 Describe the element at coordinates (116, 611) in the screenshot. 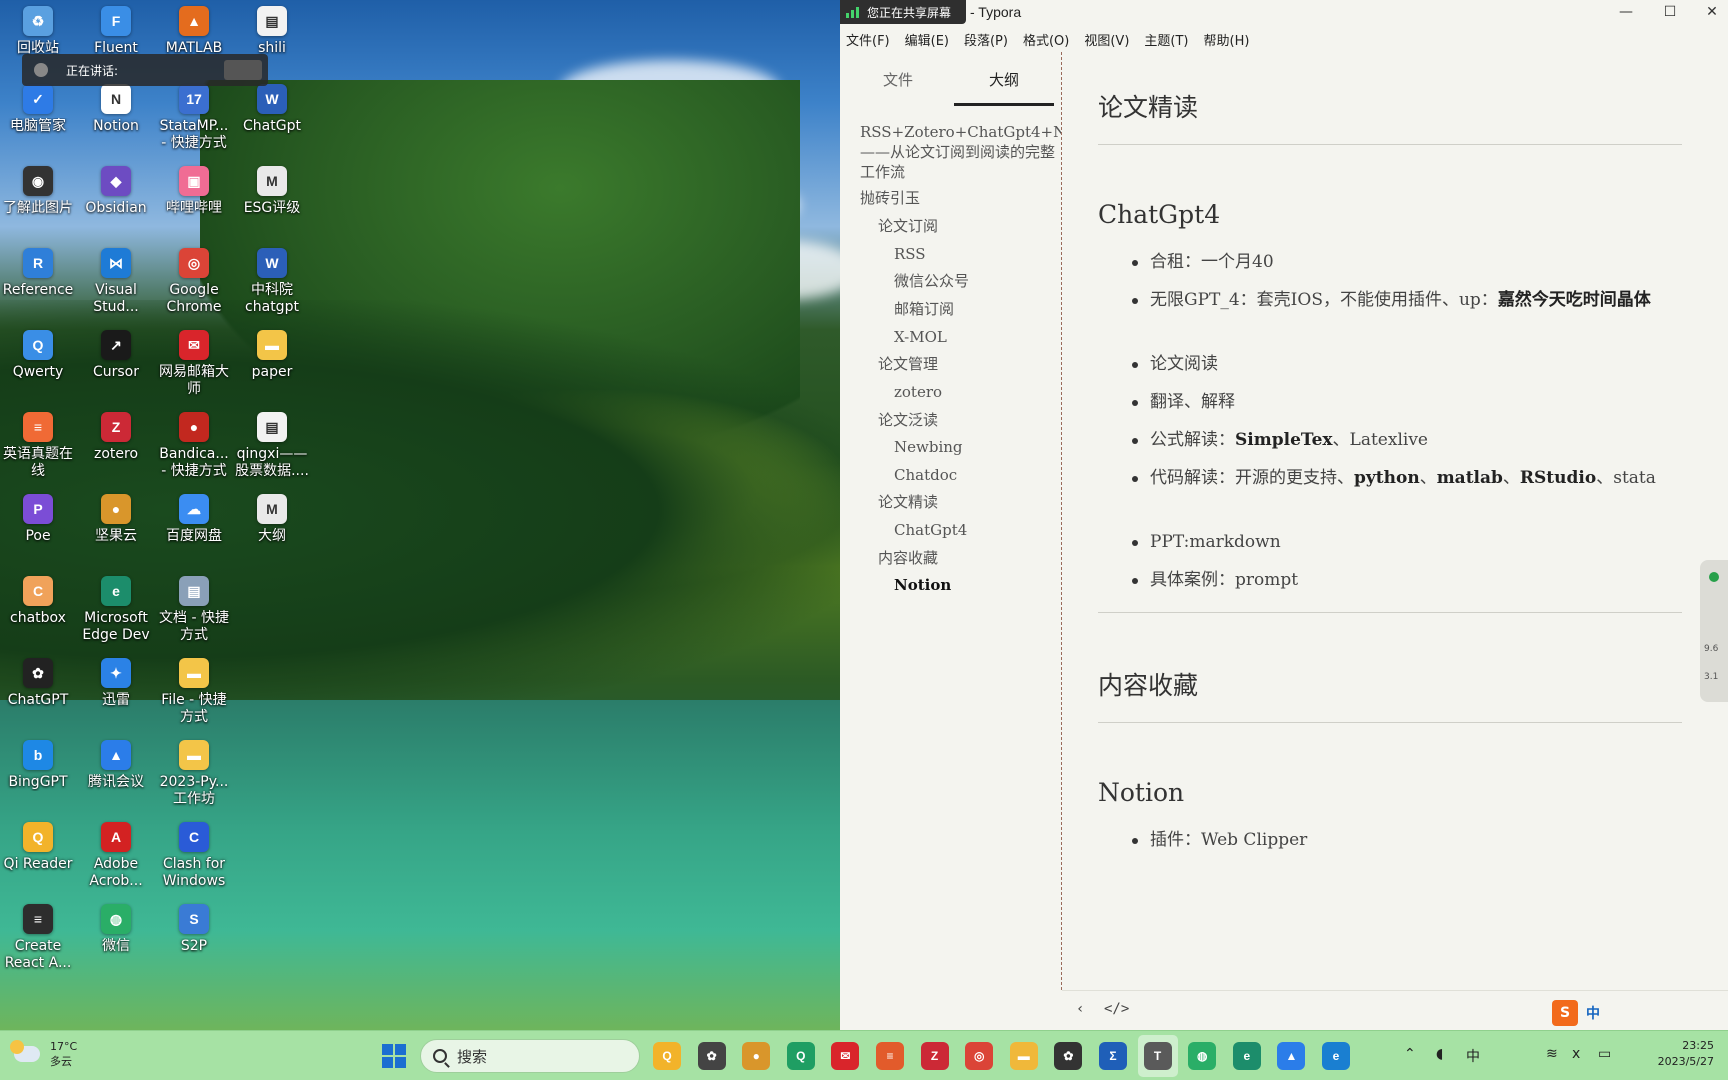

I see `desktop-icon: e Microsoft Edge Dev` at that location.